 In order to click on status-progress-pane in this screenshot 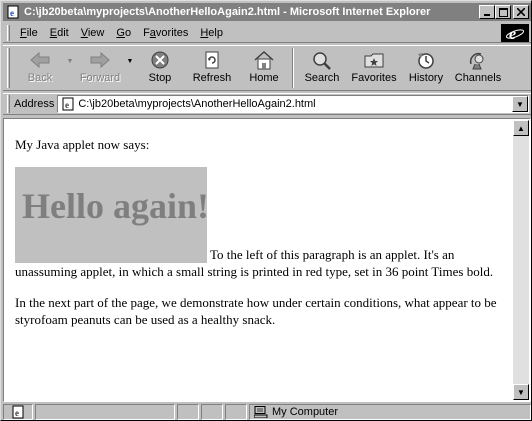, I will do `click(188, 412)`.